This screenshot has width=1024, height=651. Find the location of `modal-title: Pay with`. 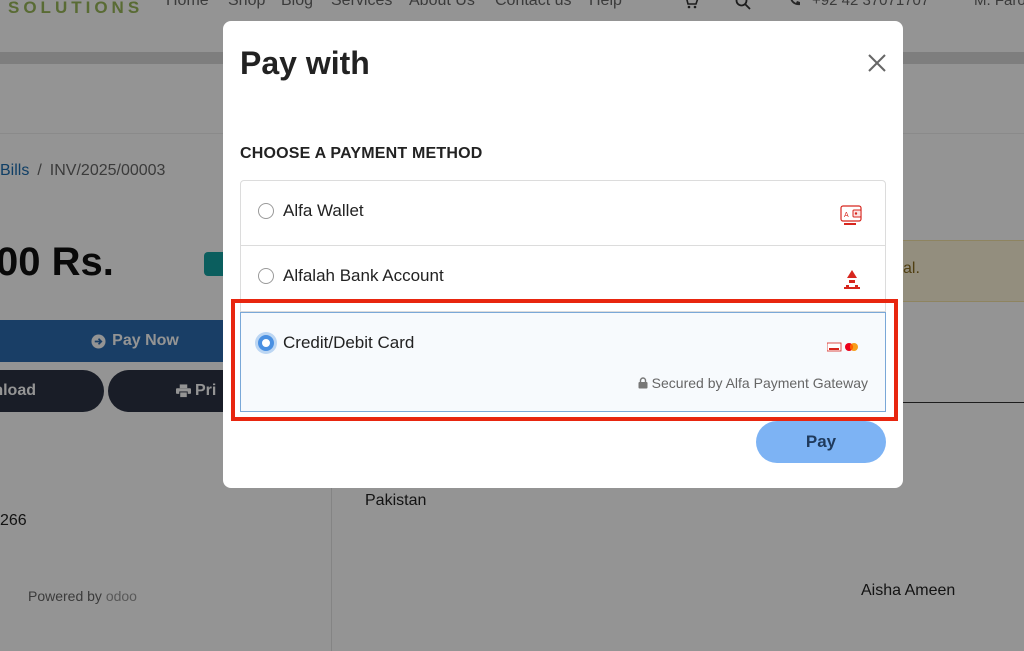

modal-title: Pay with is located at coordinates (305, 63).